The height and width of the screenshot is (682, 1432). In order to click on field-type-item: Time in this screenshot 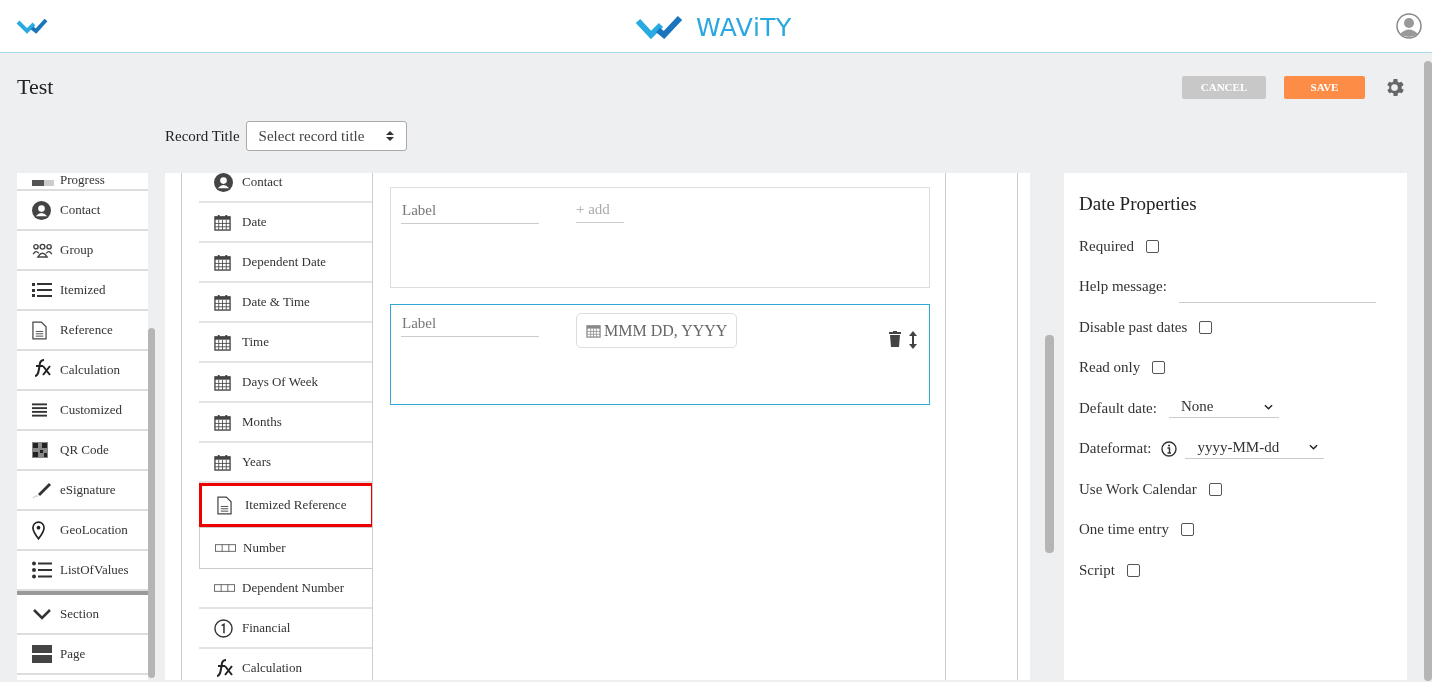, I will do `click(285, 343)`.